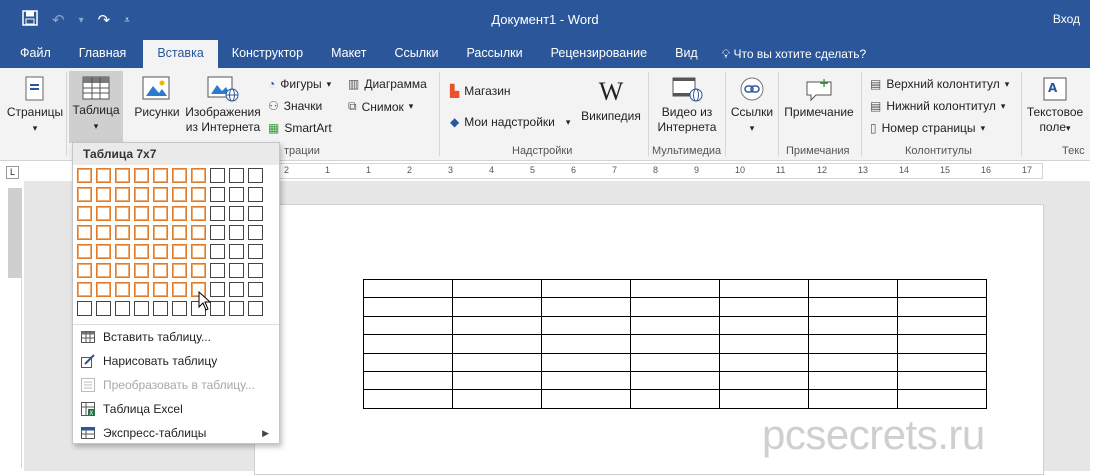 The height and width of the screenshot is (475, 1103). What do you see at coordinates (176, 361) in the screenshot?
I see `draw-table-item: Нарисовать таблицу` at bounding box center [176, 361].